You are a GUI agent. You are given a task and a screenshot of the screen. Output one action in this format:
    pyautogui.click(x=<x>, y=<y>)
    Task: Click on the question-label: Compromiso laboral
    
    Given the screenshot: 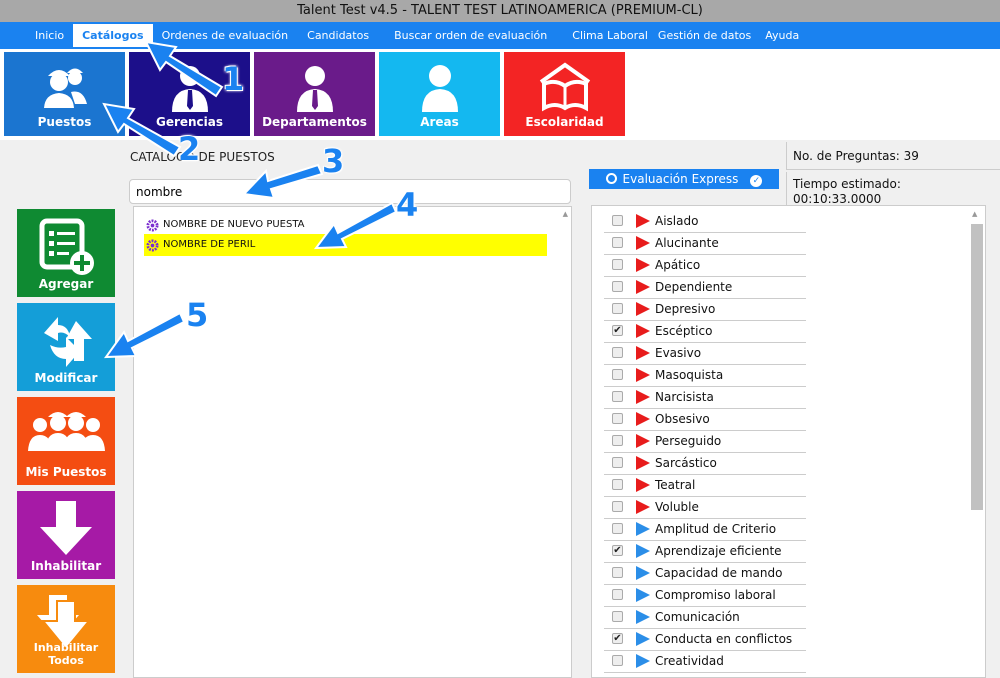 What is the action you would take?
    pyautogui.click(x=715, y=595)
    